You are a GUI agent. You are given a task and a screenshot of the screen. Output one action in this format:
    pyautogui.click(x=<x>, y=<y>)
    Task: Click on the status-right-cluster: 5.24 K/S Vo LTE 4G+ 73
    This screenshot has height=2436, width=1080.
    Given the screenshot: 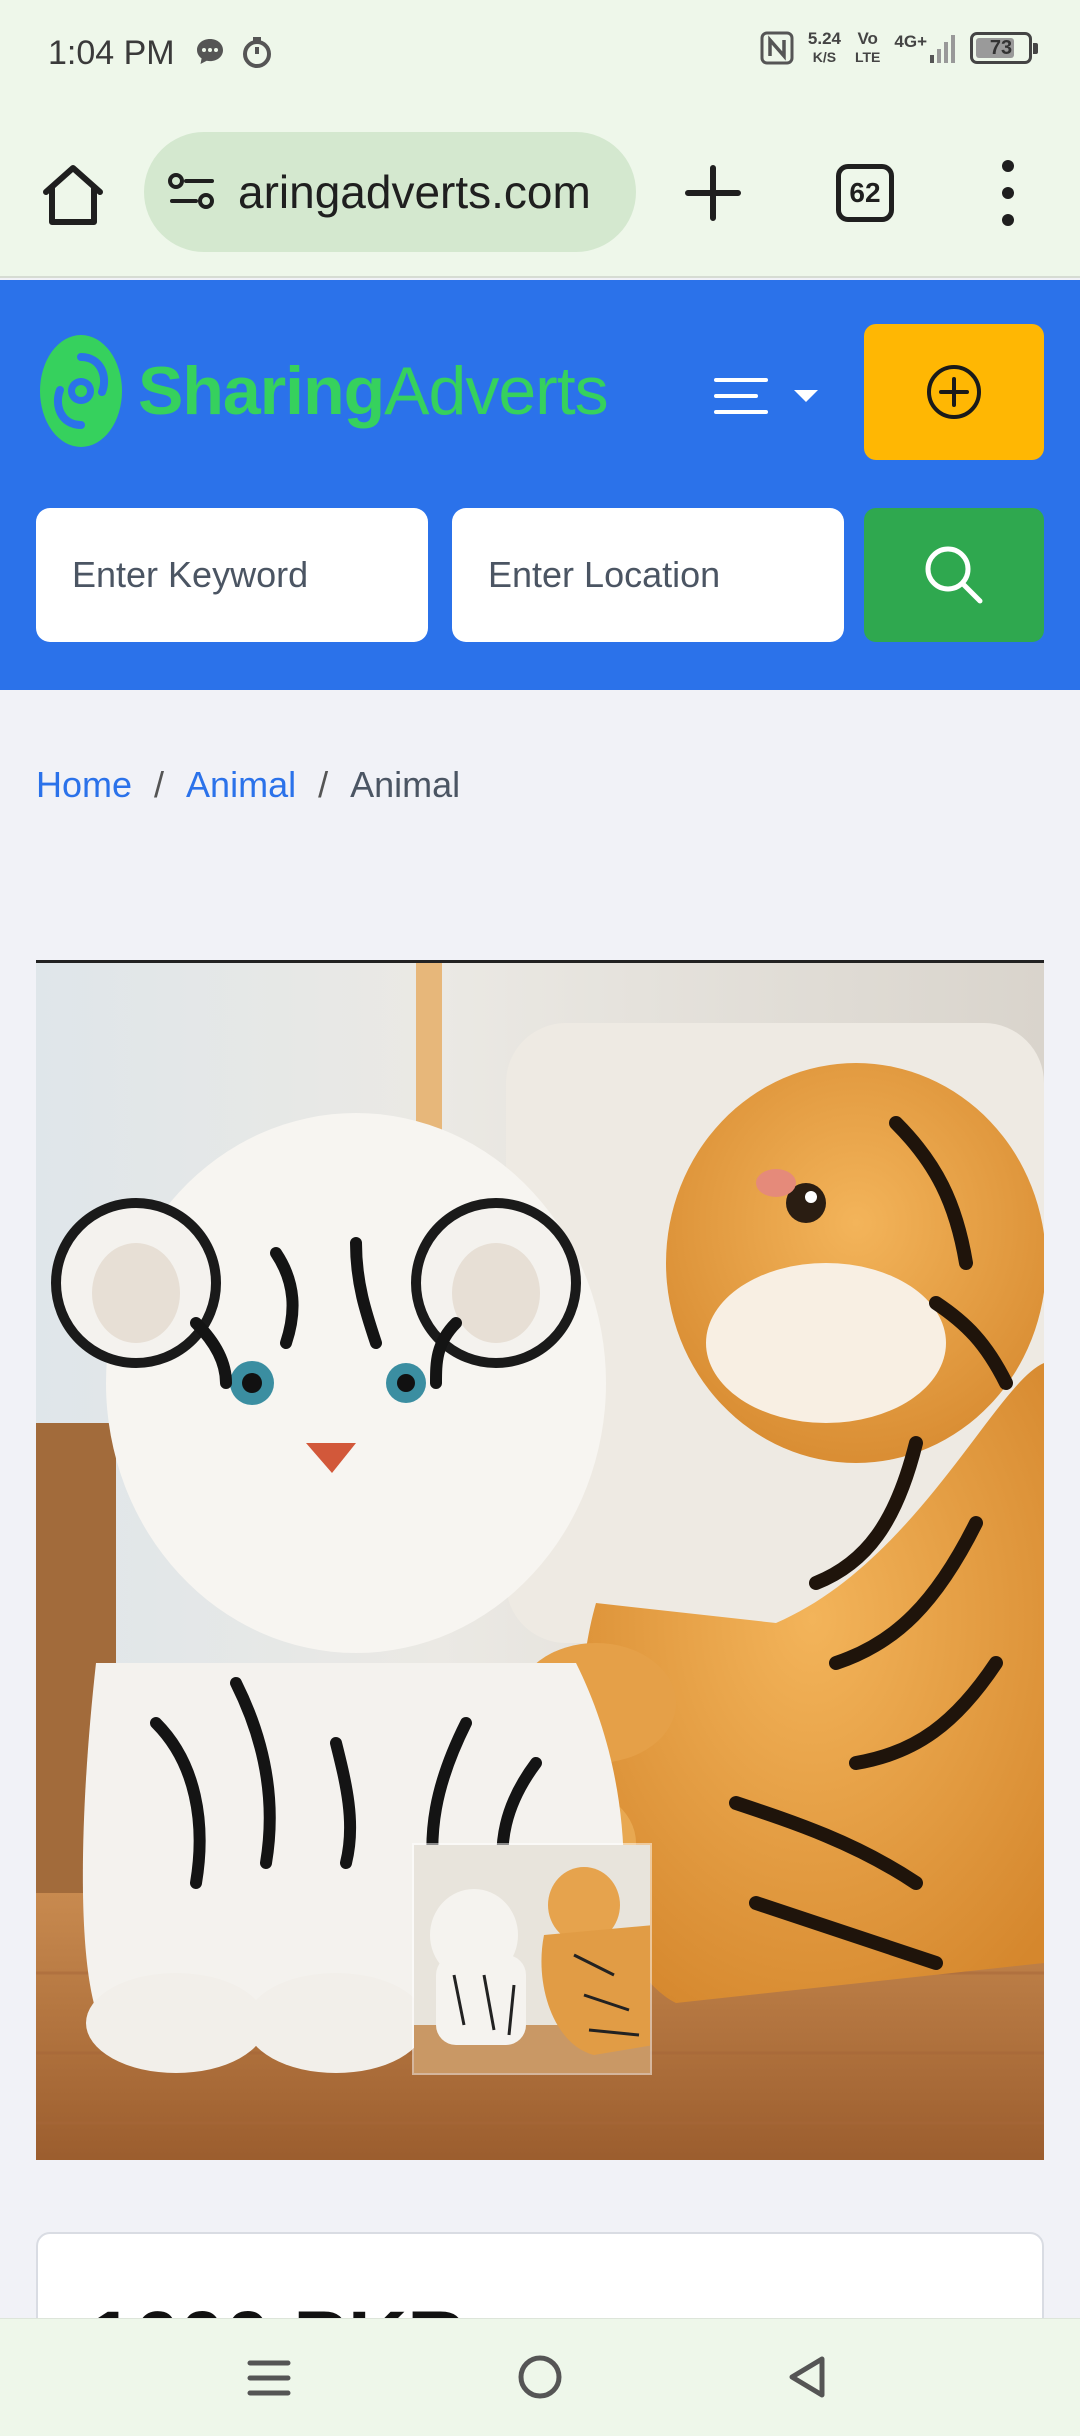 What is the action you would take?
    pyautogui.click(x=899, y=47)
    